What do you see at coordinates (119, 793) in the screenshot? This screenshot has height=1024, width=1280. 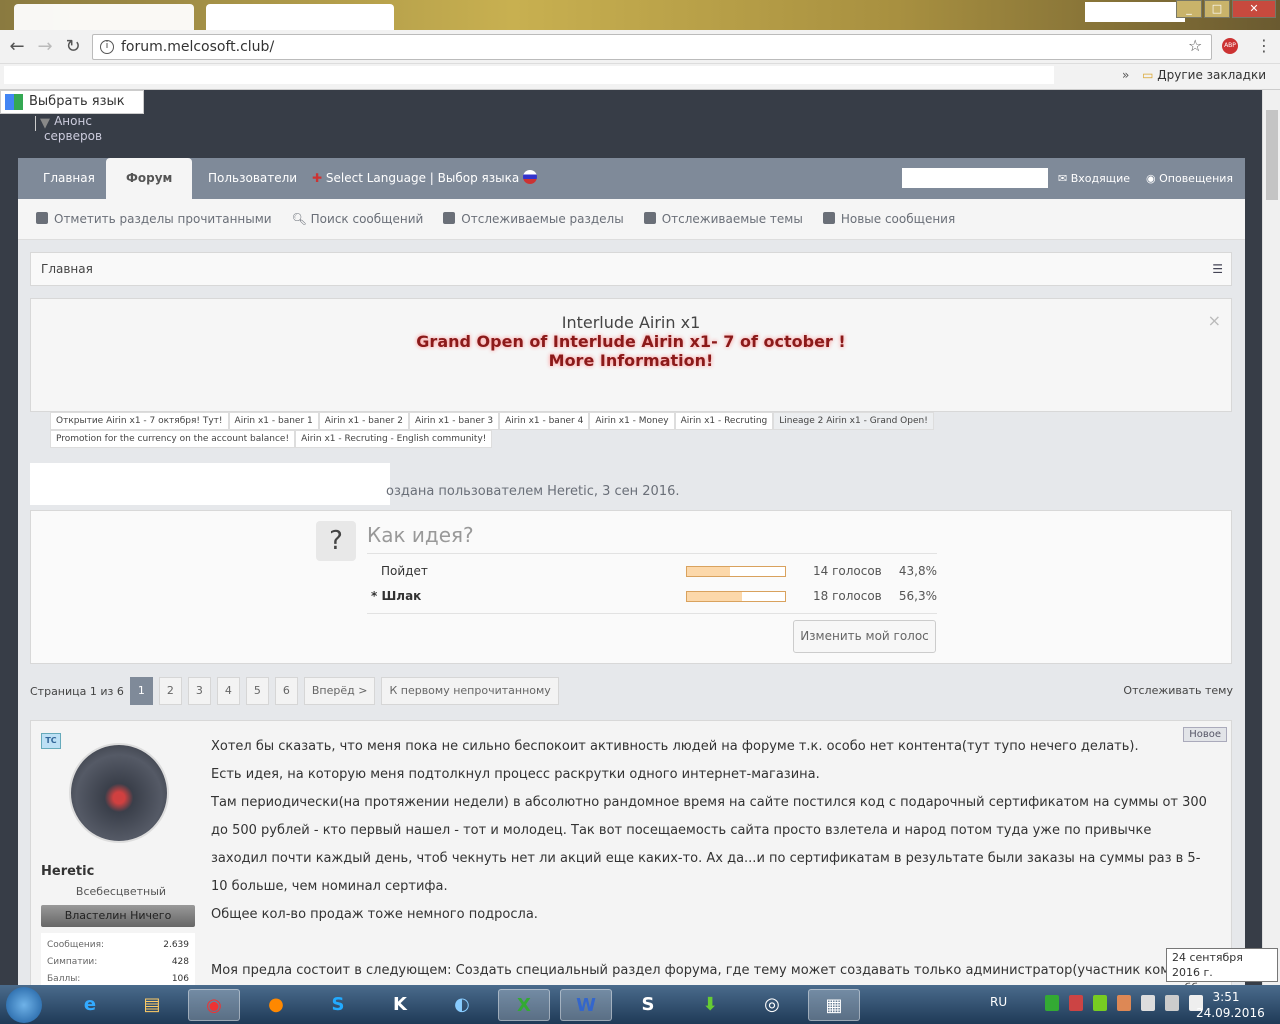 I see `avatar` at bounding box center [119, 793].